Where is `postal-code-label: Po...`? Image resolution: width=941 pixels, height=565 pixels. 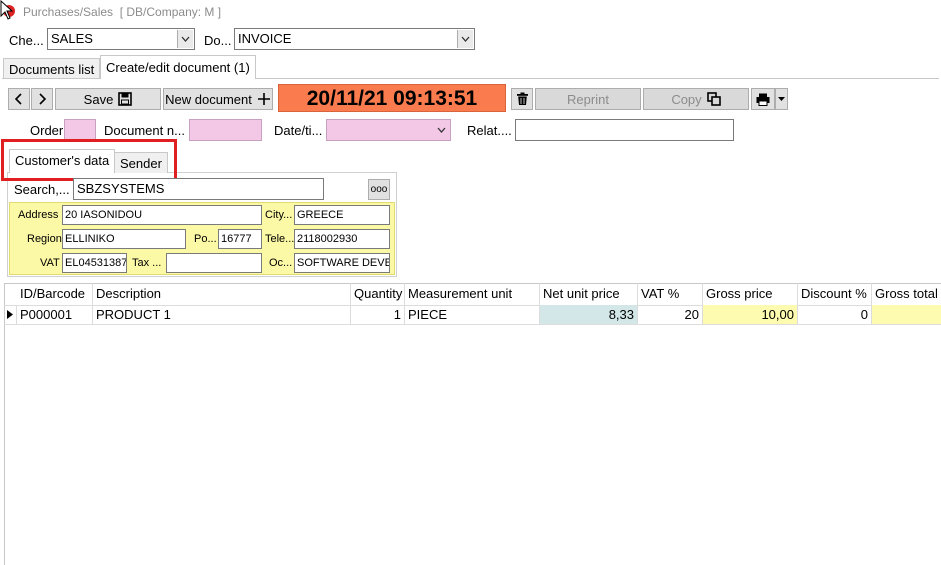
postal-code-label: Po... is located at coordinates (205, 239).